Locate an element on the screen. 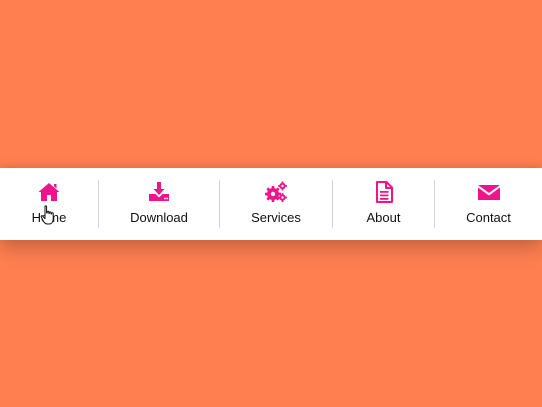  nav-item-services: Services is located at coordinates (276, 204).